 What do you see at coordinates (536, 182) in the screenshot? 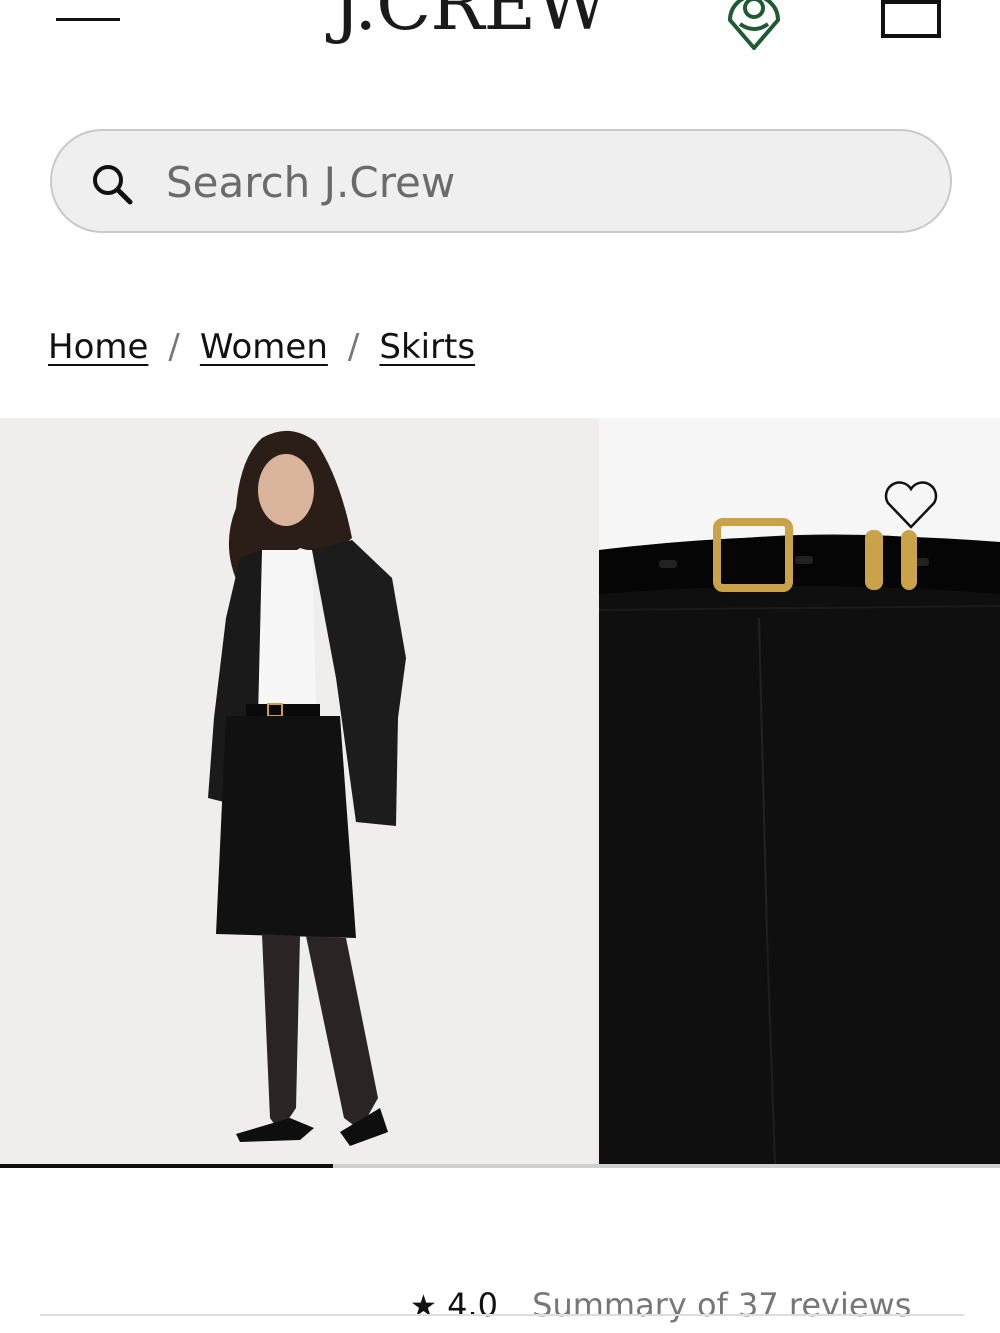
I see `search-input` at bounding box center [536, 182].